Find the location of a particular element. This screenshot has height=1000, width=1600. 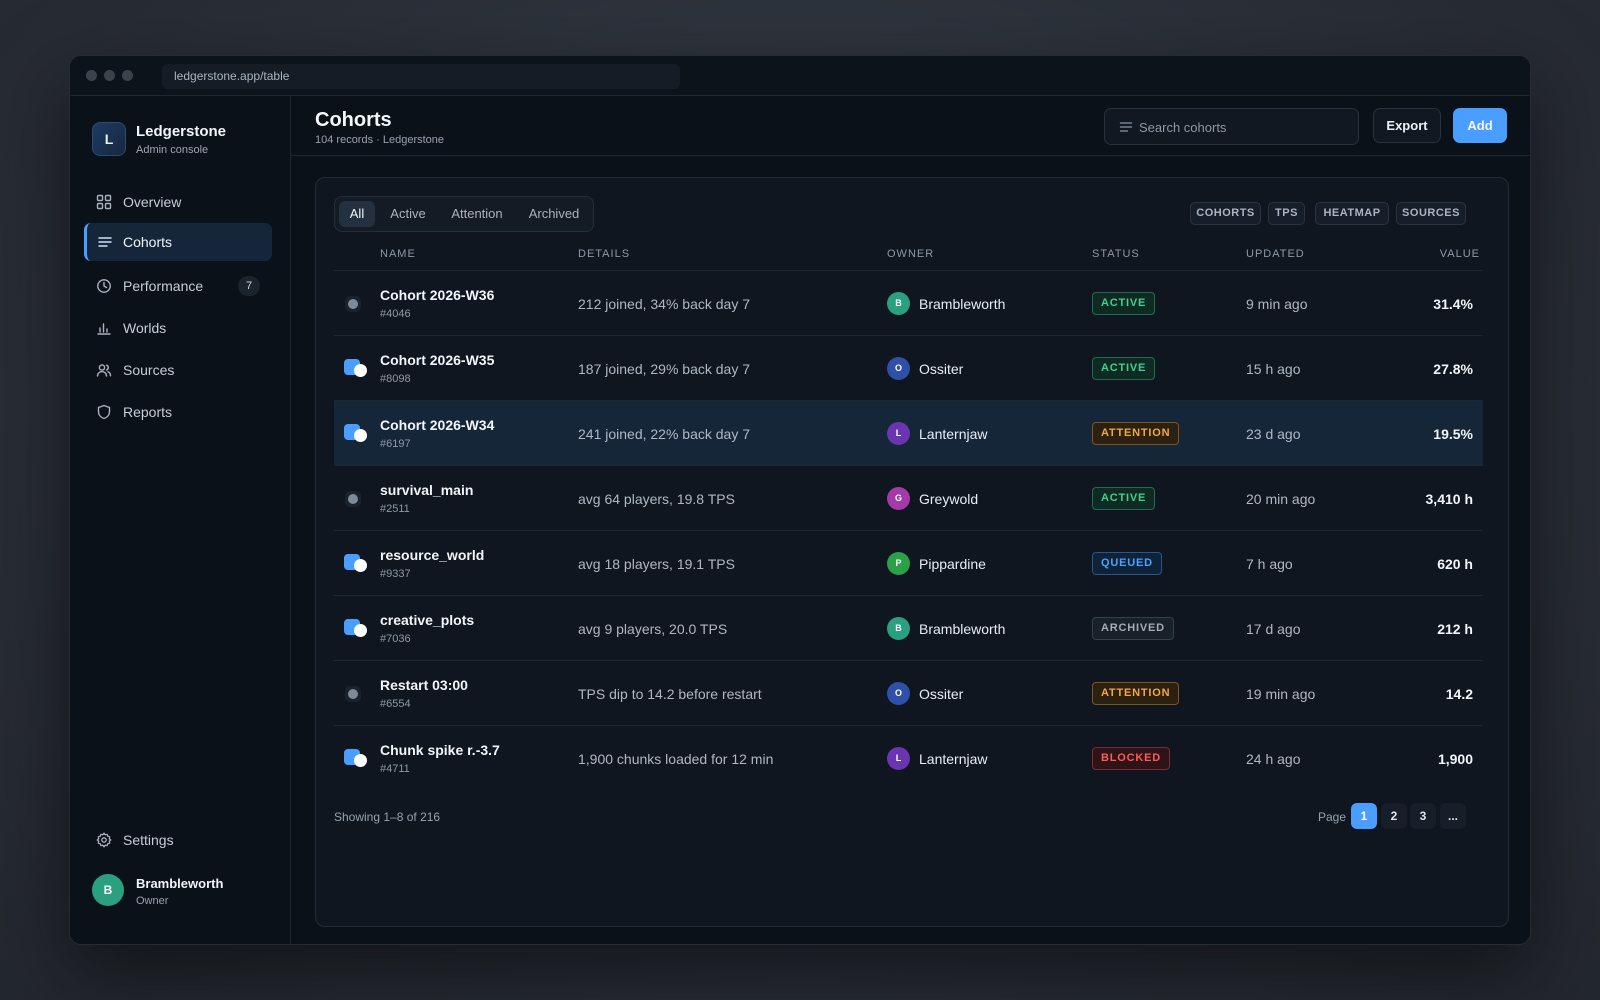

brand-name: Ledgerstone is located at coordinates (181, 131).